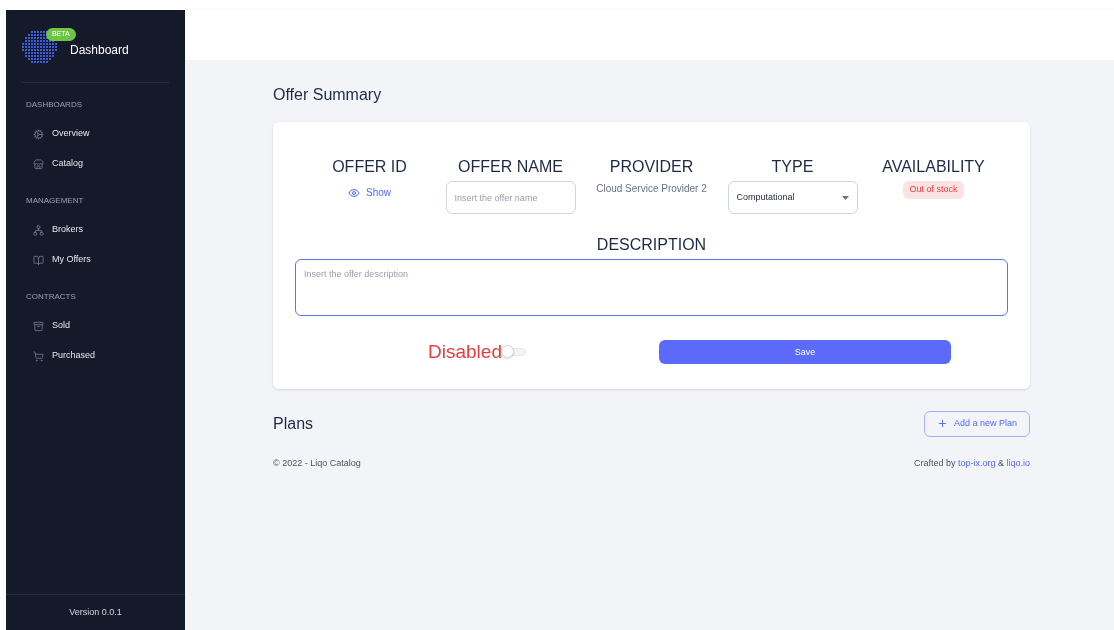 Image resolution: width=1114 pixels, height=630 pixels. Describe the element at coordinates (845, 197) in the screenshot. I see `caret-down-icon` at that location.